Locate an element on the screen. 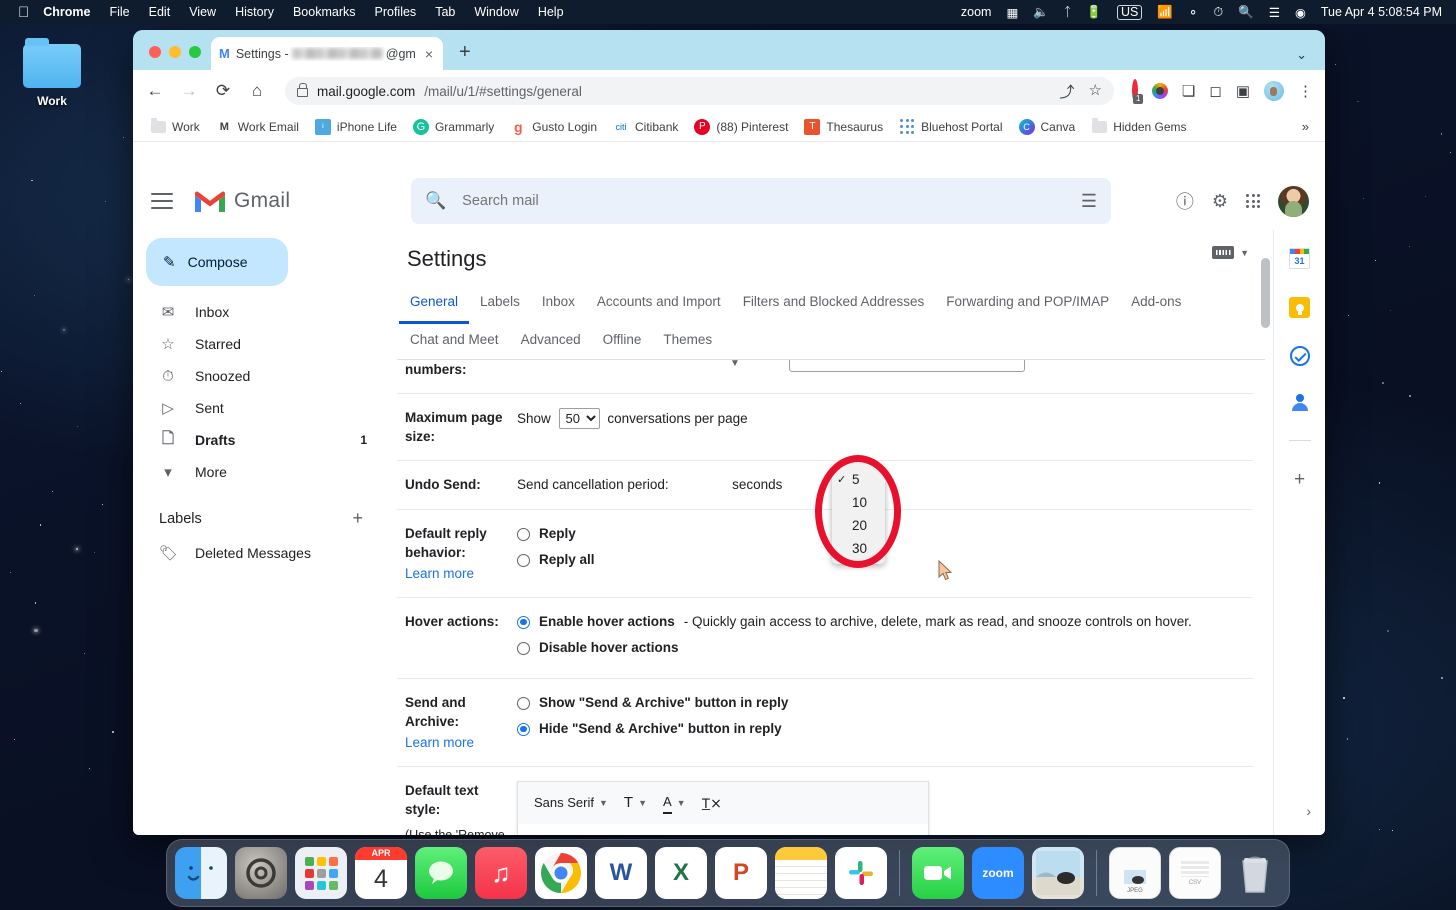 The height and width of the screenshot is (910, 1456). dock-word-icon: W is located at coordinates (621, 873).